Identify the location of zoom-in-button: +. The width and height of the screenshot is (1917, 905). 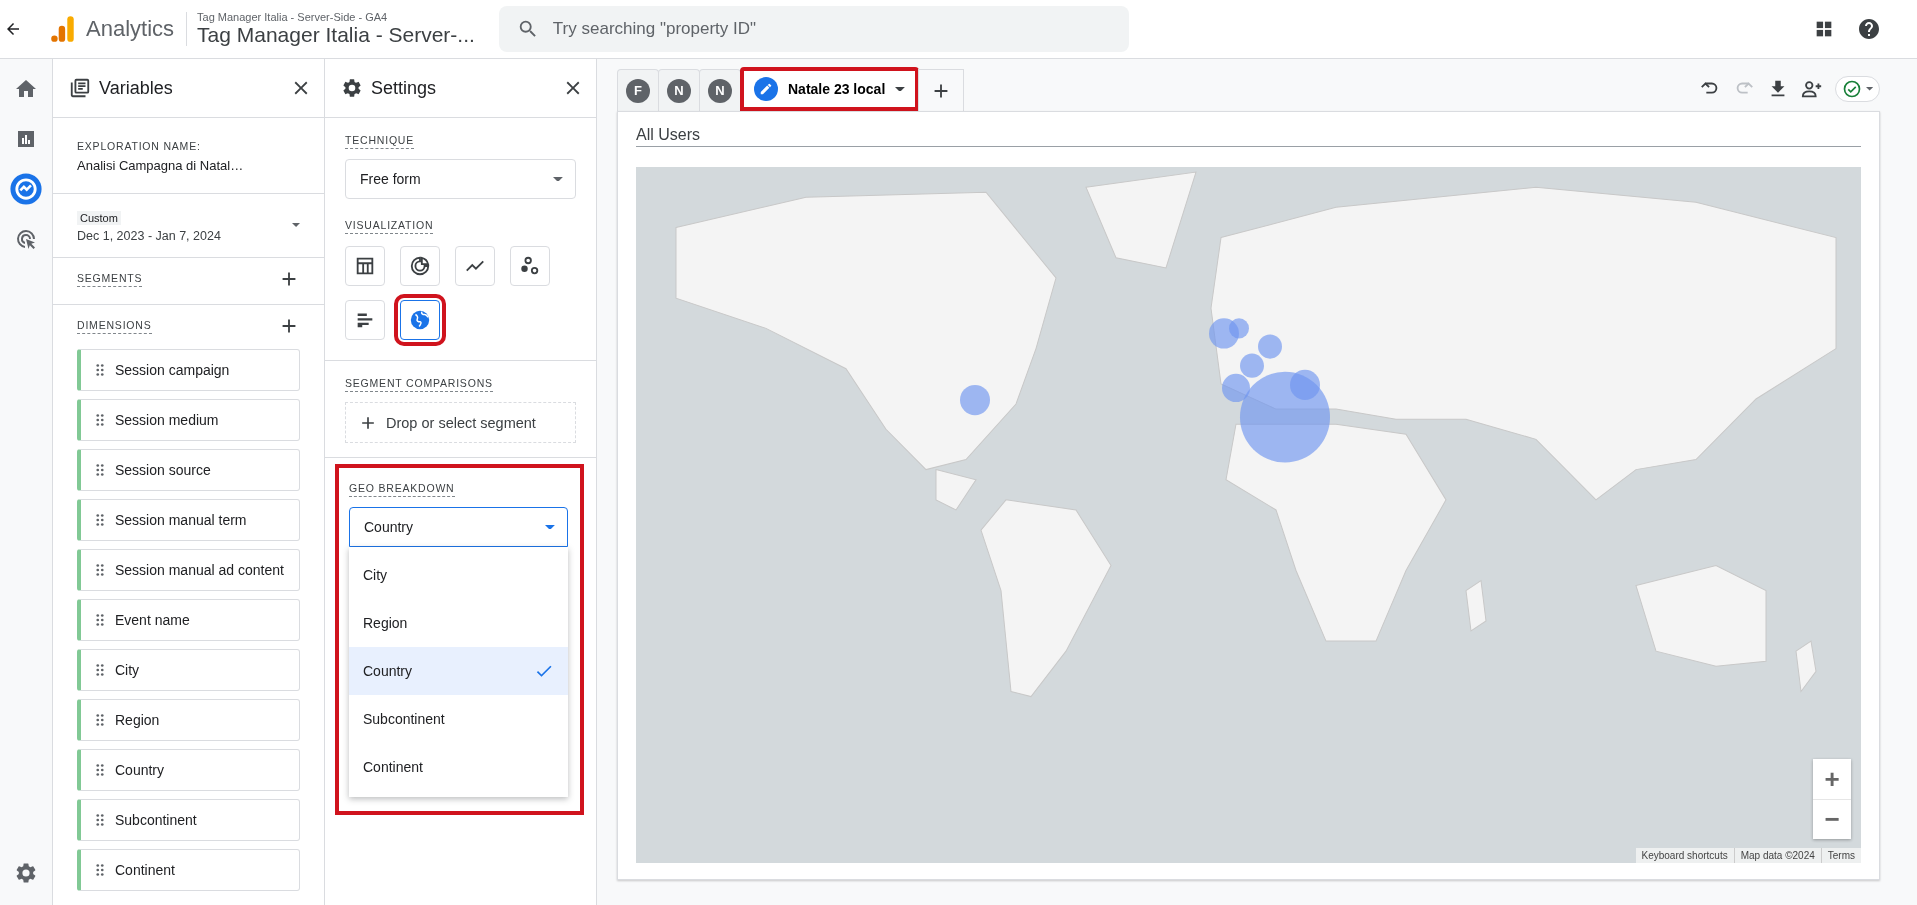
(1832, 779).